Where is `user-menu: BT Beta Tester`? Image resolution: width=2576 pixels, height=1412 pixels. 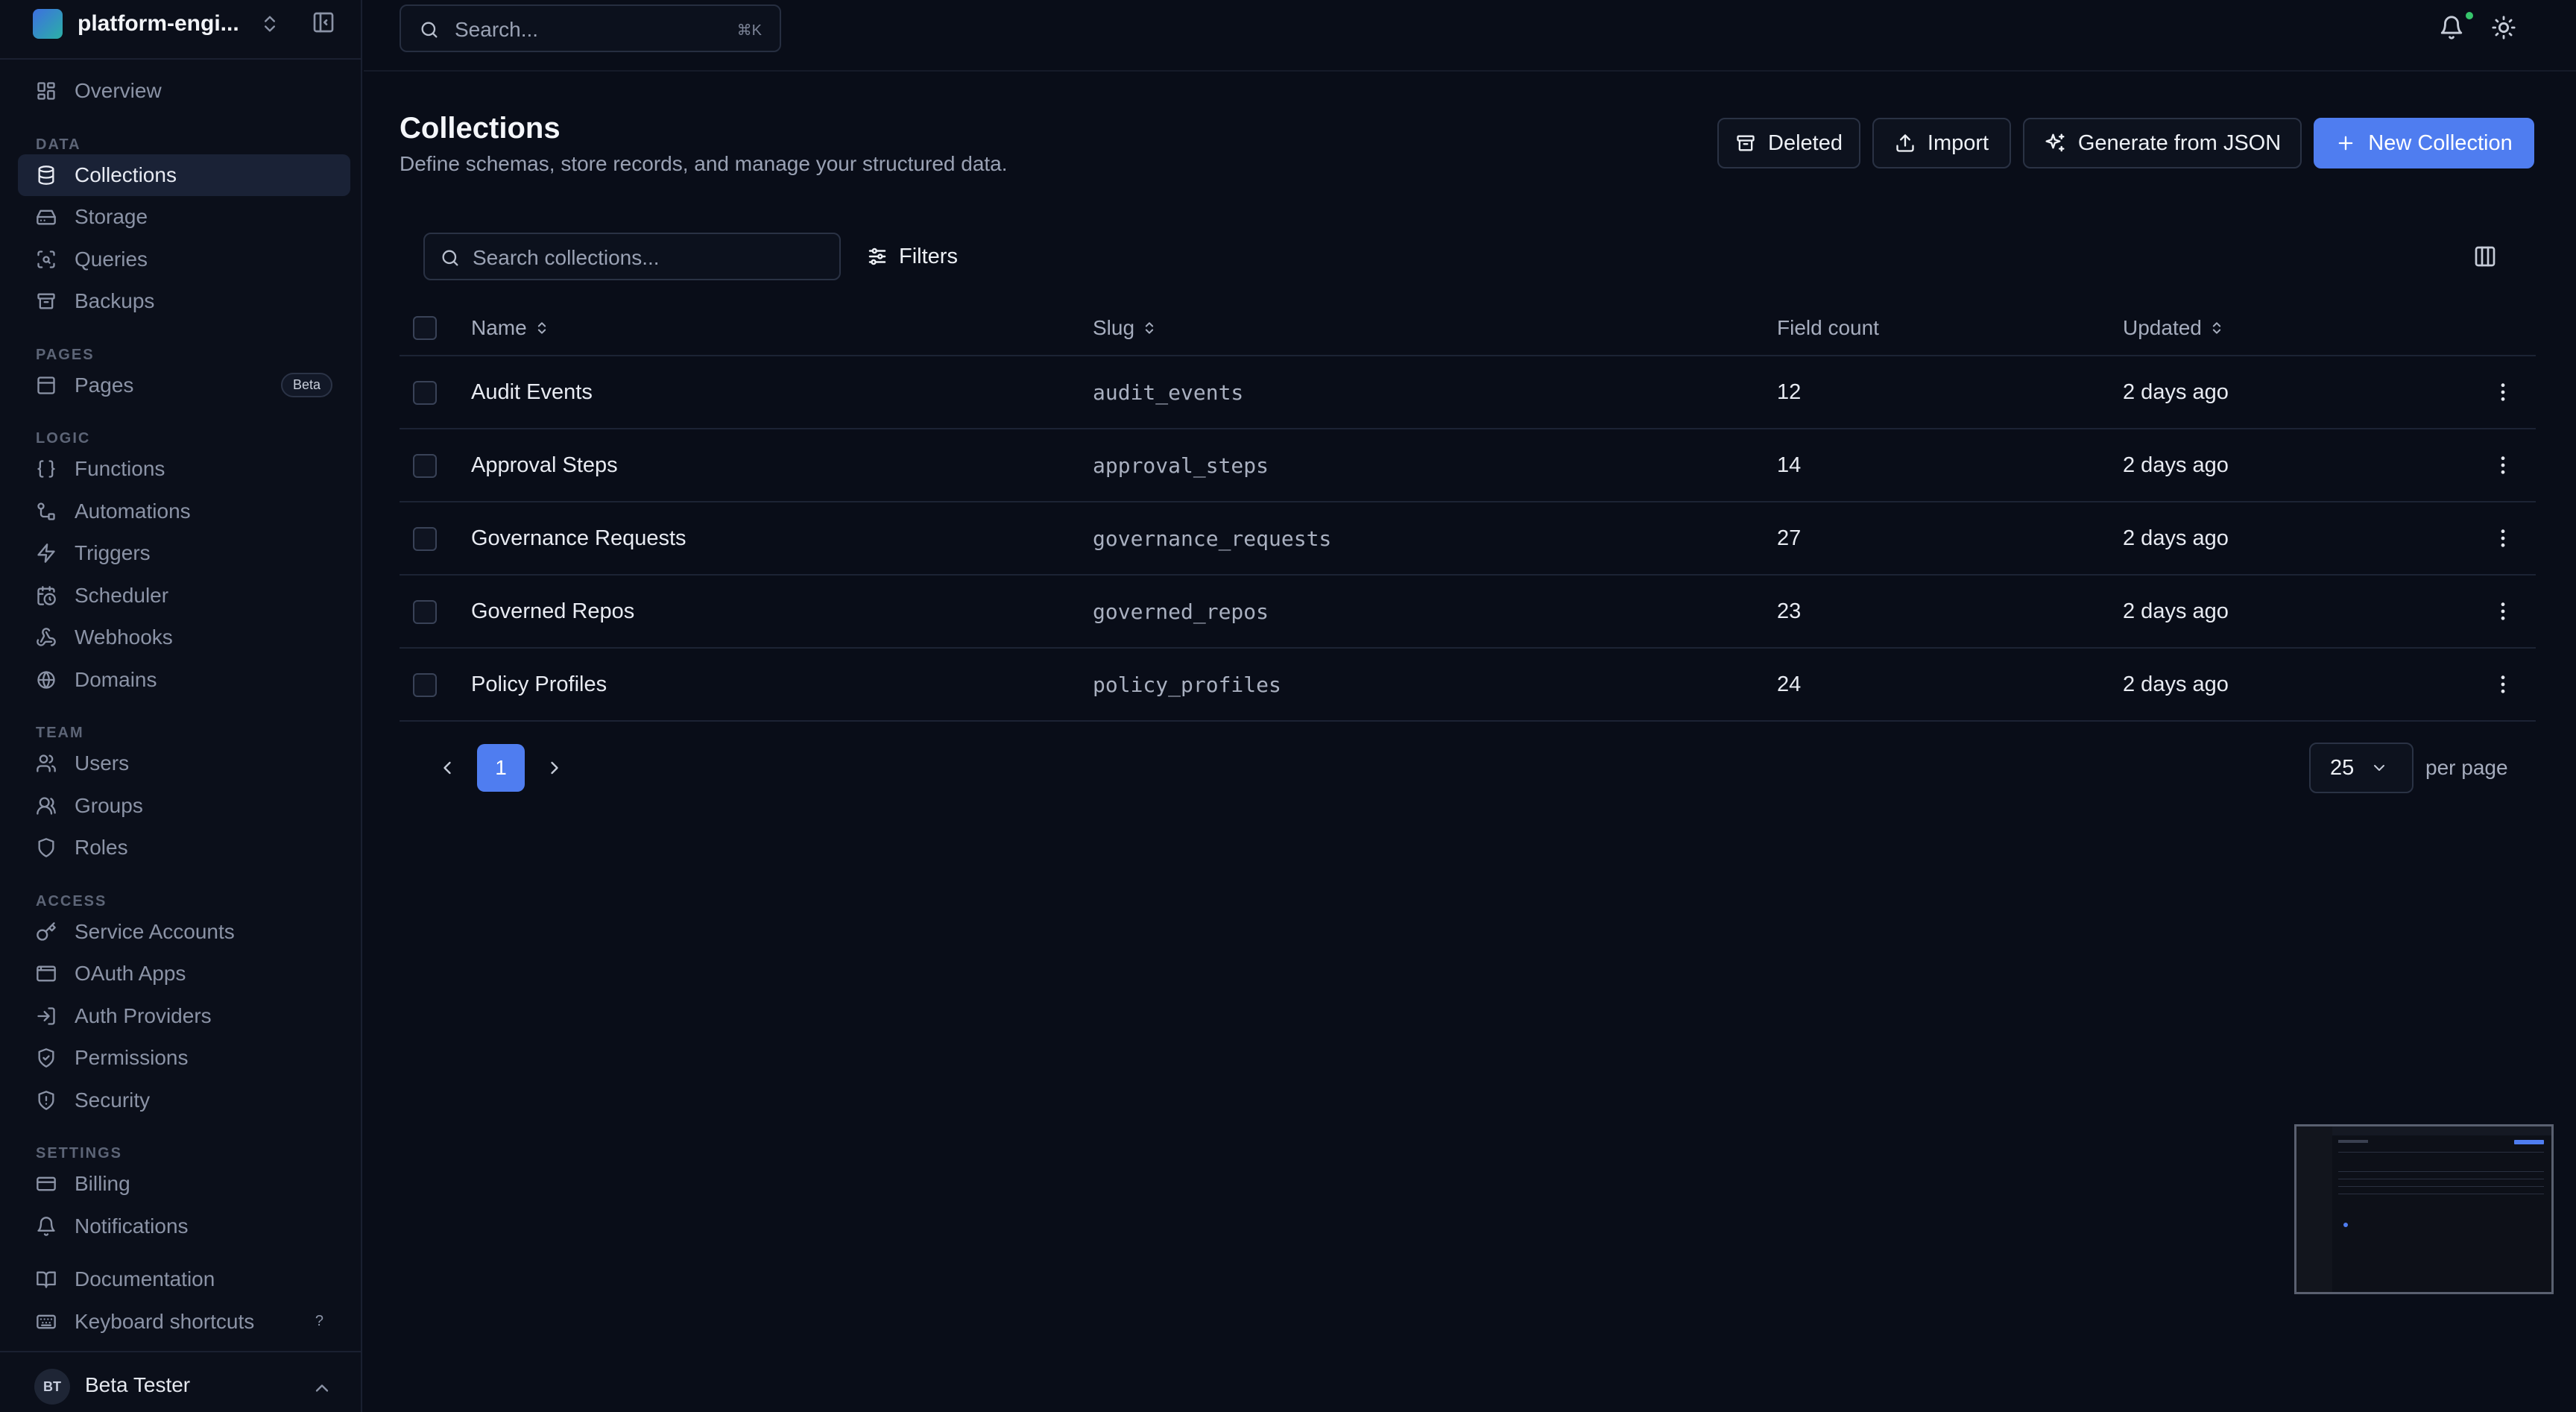
user-menu: BT Beta Tester is located at coordinates (180, 1381).